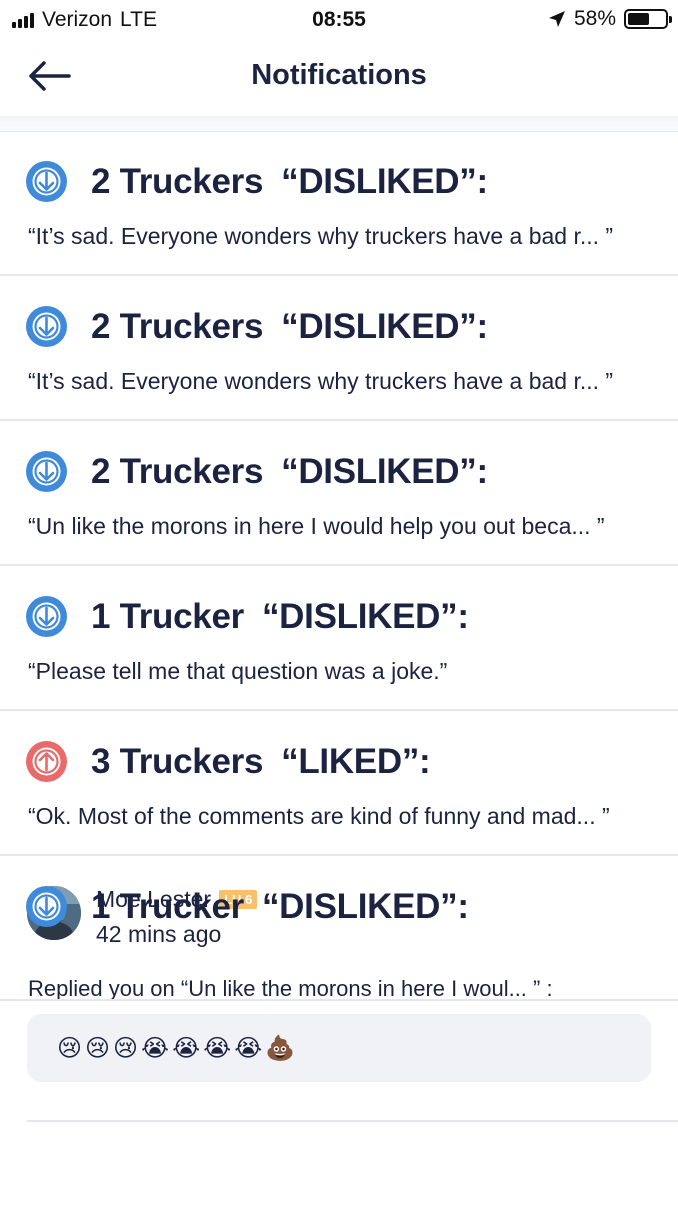  Describe the element at coordinates (339, 1048) in the screenshot. I see `reply-message: 😢😢😢😭😭😭😭💩` at that location.